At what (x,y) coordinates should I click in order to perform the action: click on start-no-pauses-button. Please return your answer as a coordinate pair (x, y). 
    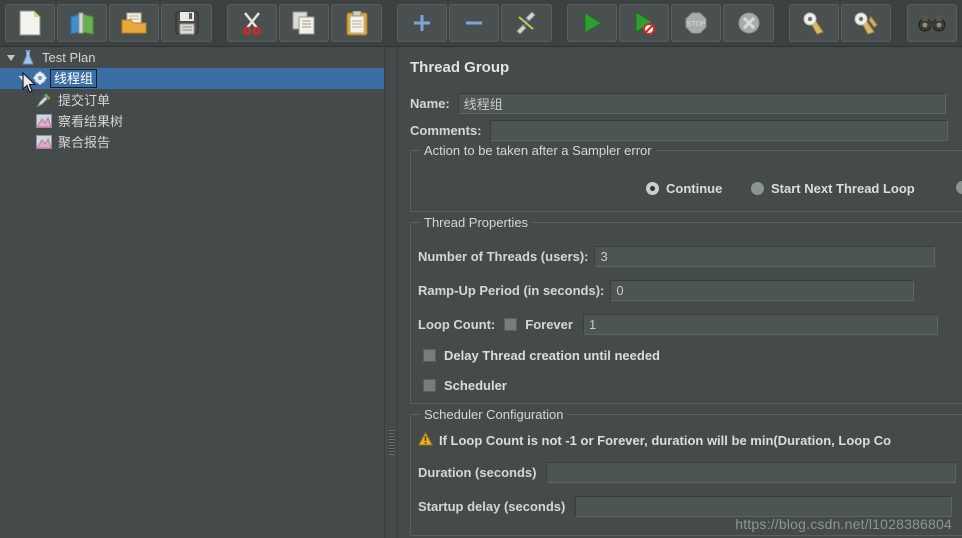
    Looking at the image, I should click on (644, 23).